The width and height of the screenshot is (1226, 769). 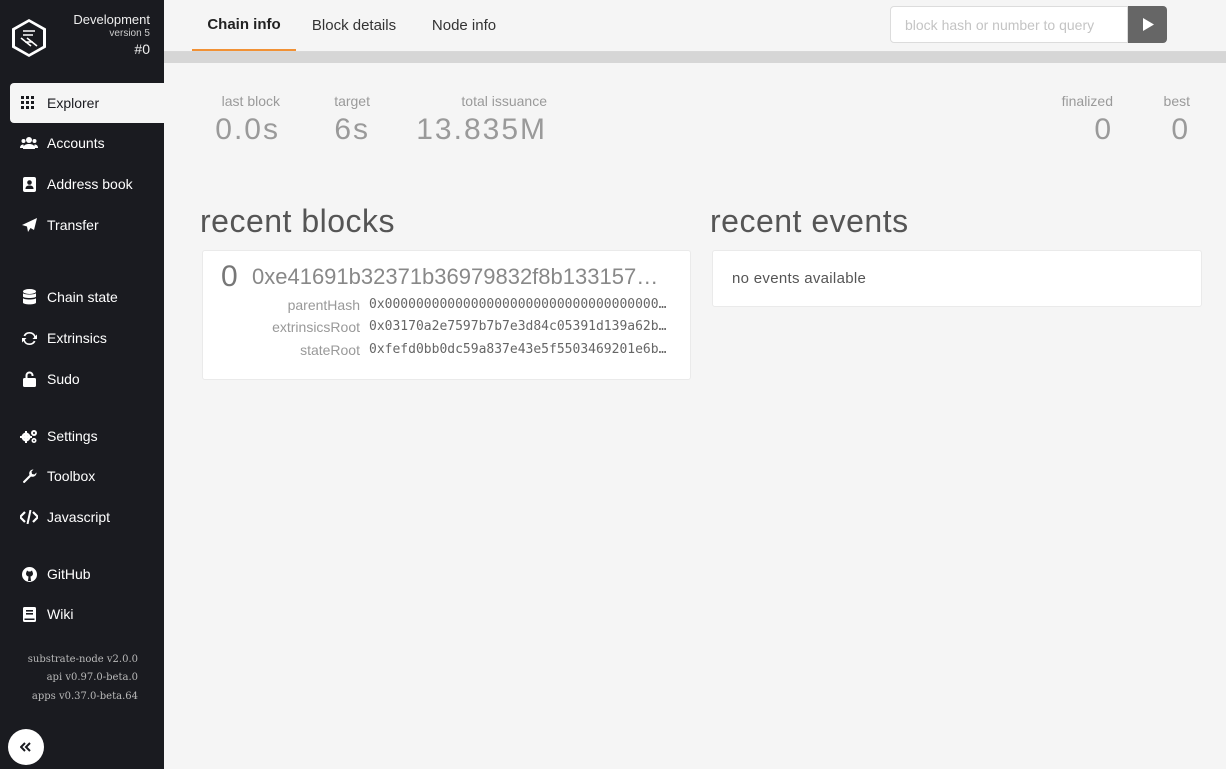 I want to click on unlock-icon, so click(x=29, y=379).